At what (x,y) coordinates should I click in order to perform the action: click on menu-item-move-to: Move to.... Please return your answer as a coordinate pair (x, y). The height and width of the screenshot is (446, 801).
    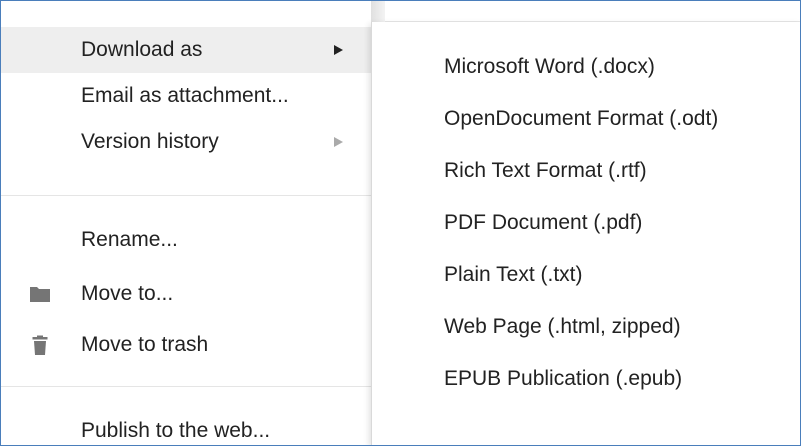
    Looking at the image, I should click on (186, 294).